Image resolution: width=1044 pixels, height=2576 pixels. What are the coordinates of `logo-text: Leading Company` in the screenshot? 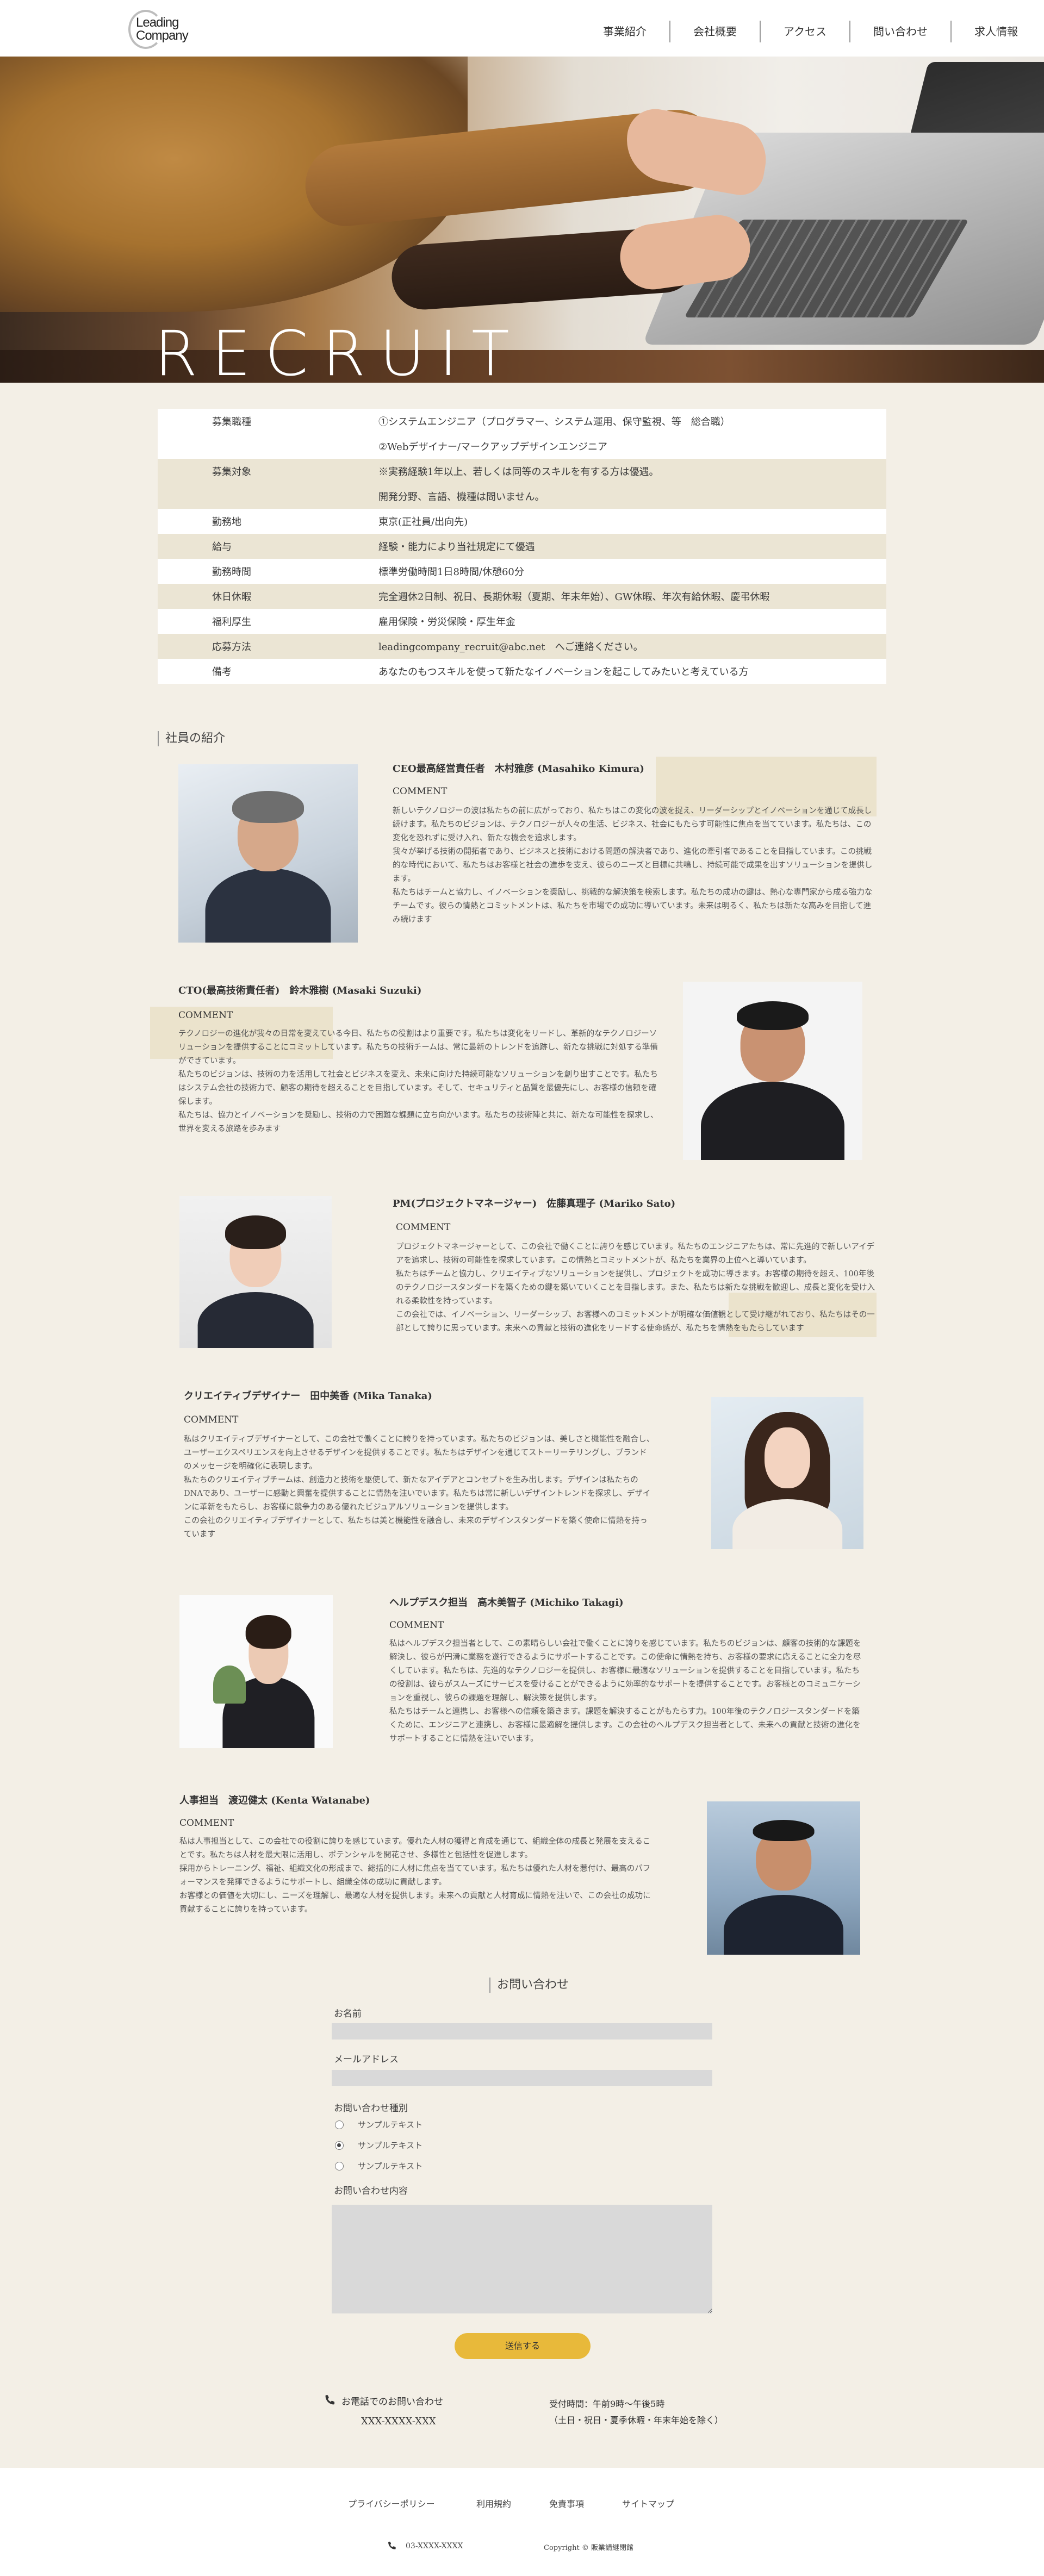 It's located at (162, 29).